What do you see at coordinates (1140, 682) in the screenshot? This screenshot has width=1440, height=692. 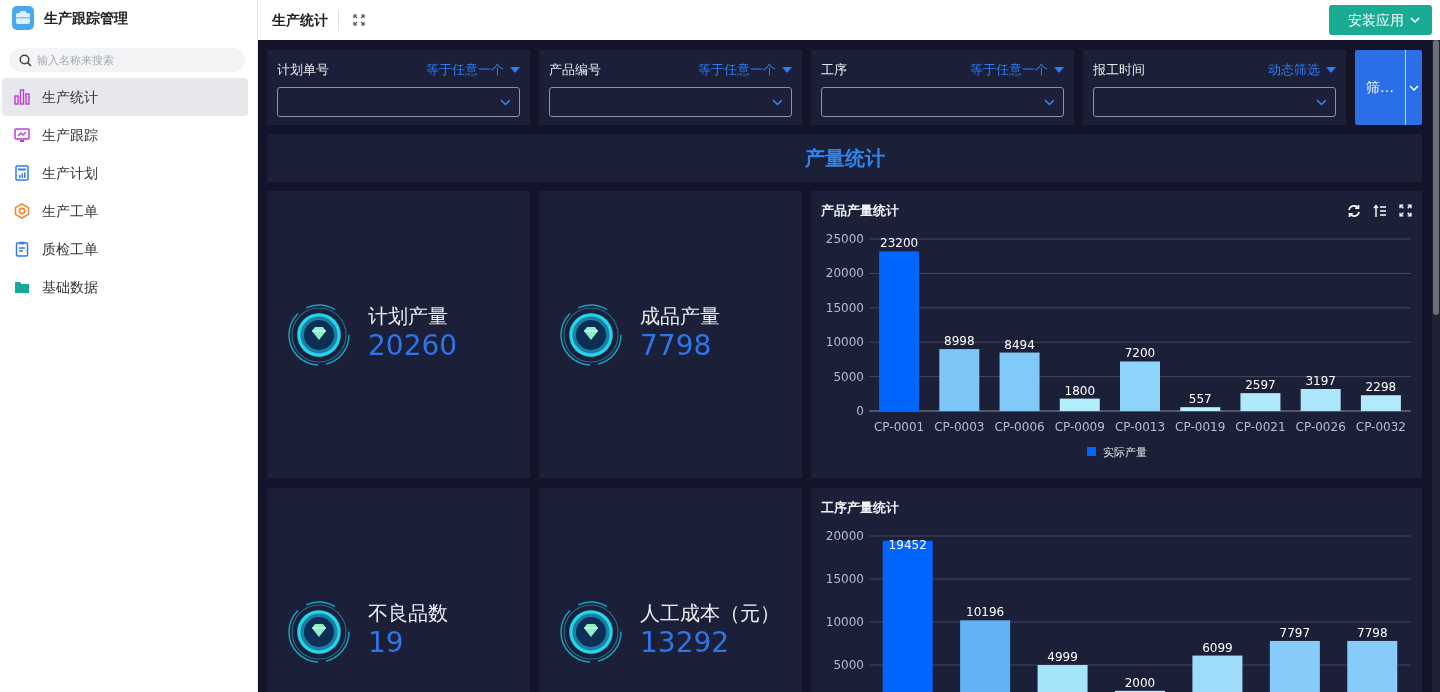 I see `data-label: 2000` at bounding box center [1140, 682].